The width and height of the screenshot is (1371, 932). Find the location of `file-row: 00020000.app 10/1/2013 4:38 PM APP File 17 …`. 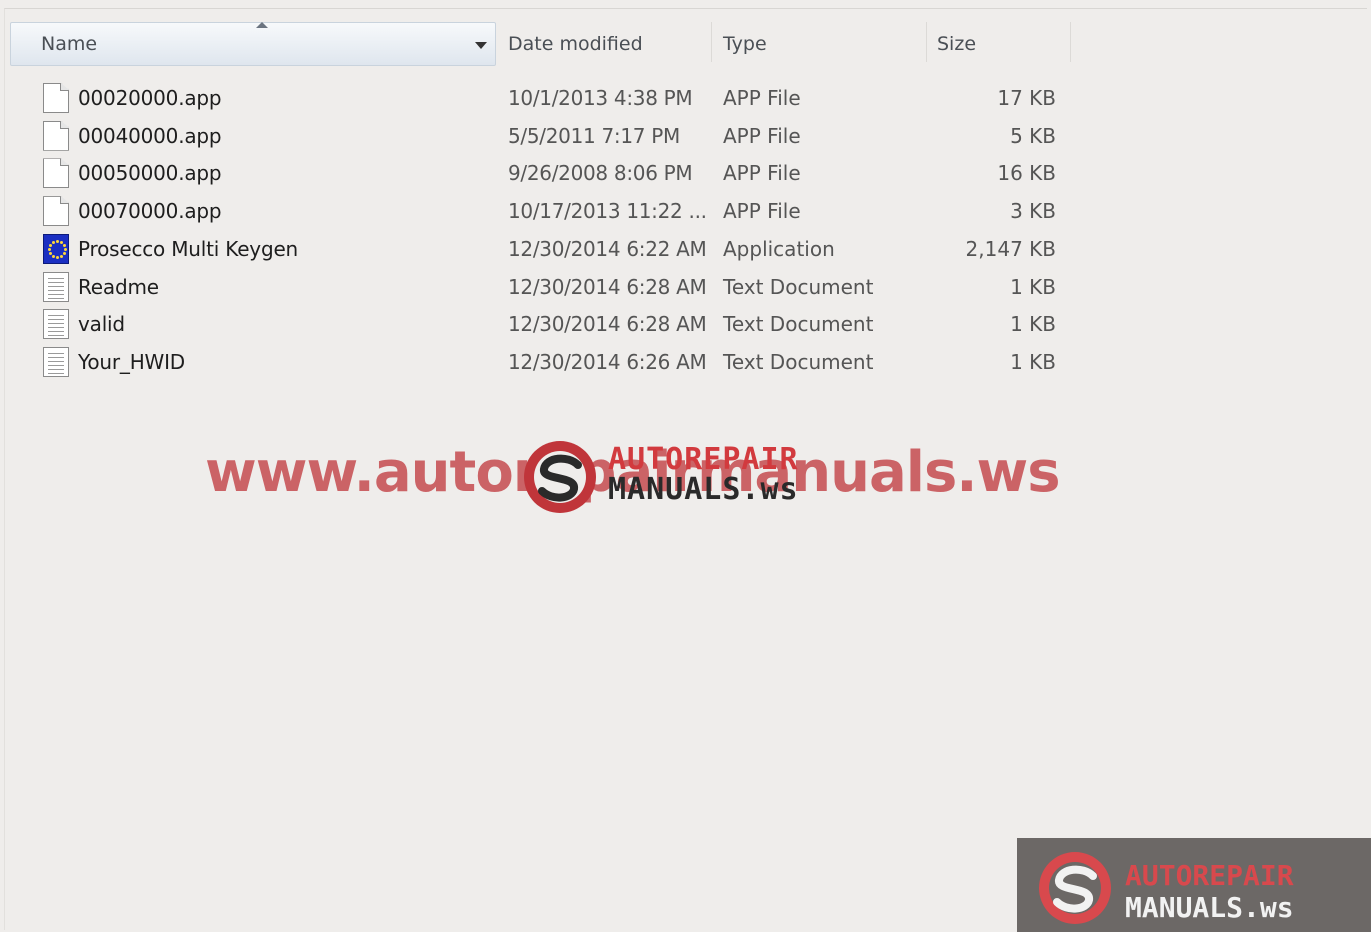

file-row: 00020000.app 10/1/2013 4:38 PM APP File 17 … is located at coordinates (540, 99).